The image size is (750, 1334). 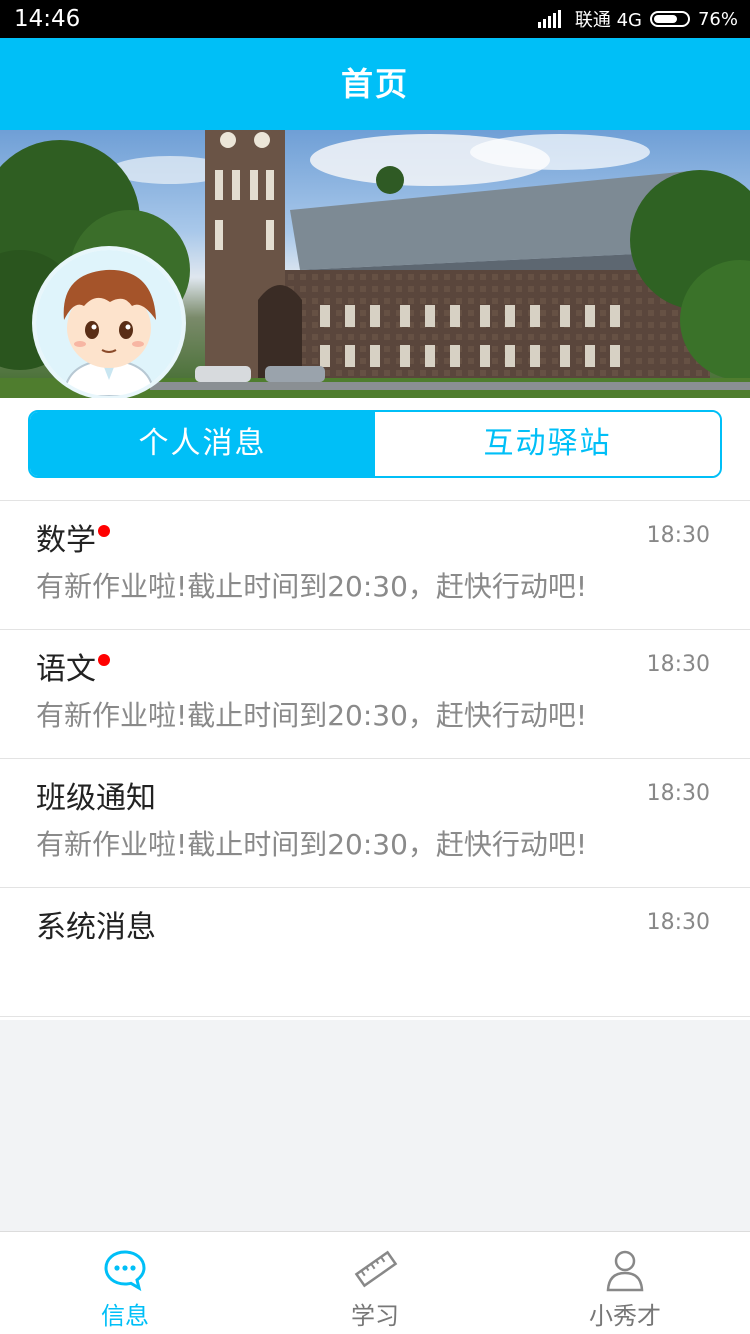 I want to click on status-time: 14:46, so click(x=47, y=19).